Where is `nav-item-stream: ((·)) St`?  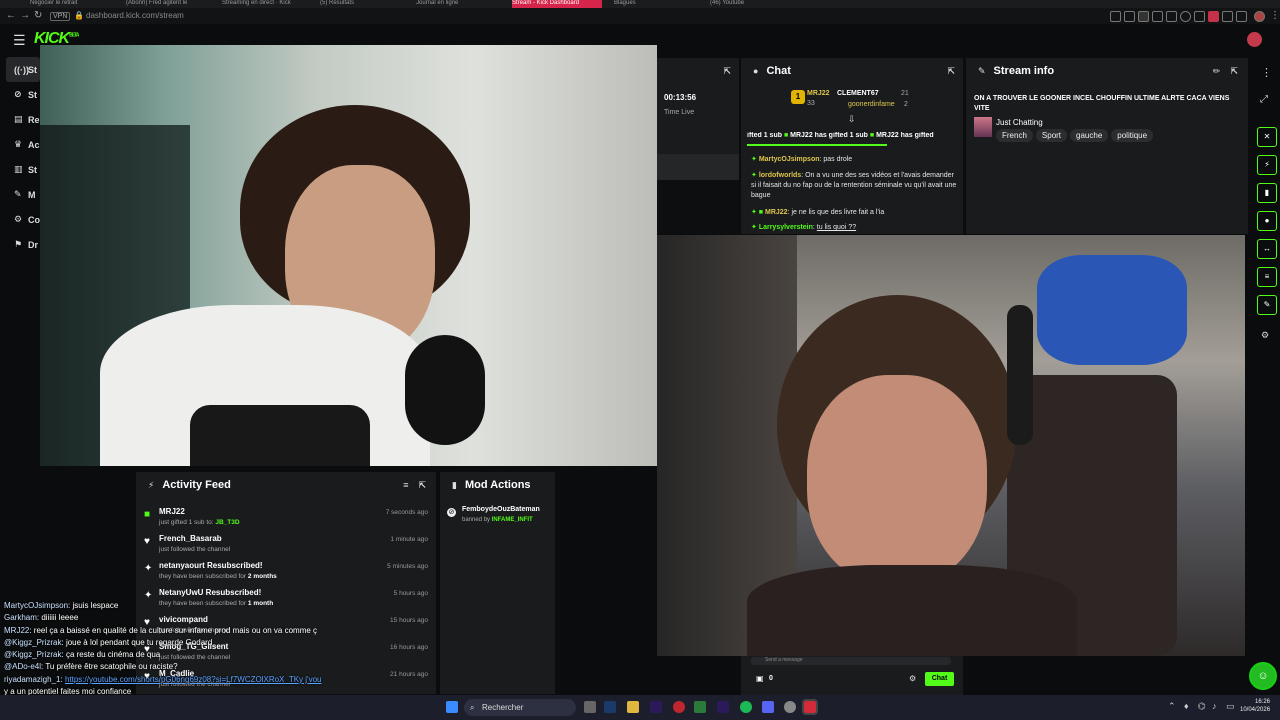 nav-item-stream: ((·)) St is located at coordinates (23, 69).